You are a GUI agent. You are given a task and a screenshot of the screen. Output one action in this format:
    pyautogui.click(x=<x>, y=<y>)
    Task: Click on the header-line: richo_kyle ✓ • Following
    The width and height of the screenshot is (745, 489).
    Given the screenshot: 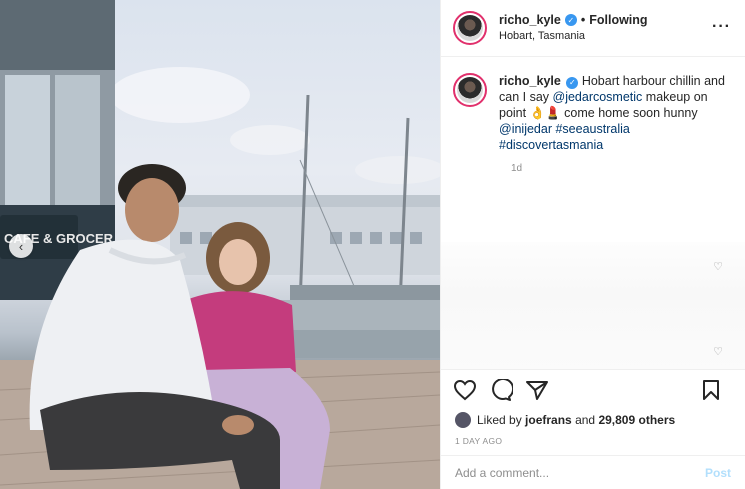 What is the action you would take?
    pyautogui.click(x=573, y=20)
    